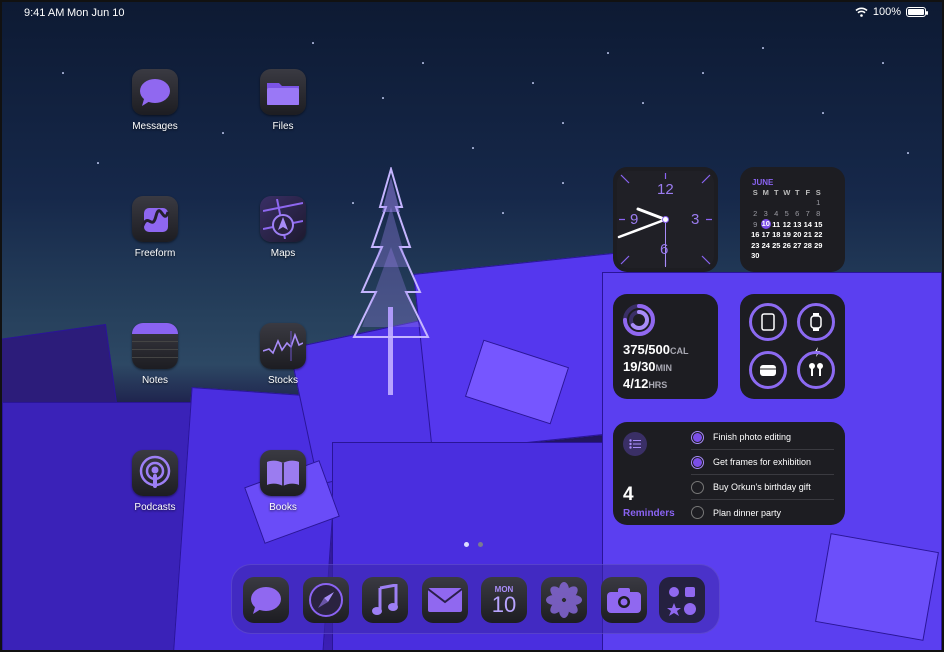 This screenshot has width=944, height=652. Describe the element at coordinates (326, 600) in the screenshot. I see `dock-safari` at that location.